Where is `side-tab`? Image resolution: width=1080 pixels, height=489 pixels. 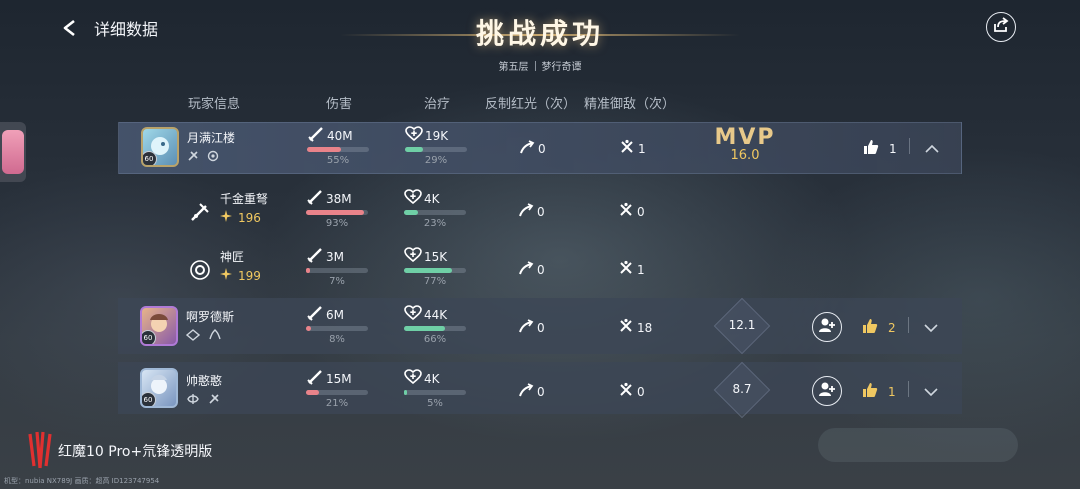 side-tab is located at coordinates (13, 152).